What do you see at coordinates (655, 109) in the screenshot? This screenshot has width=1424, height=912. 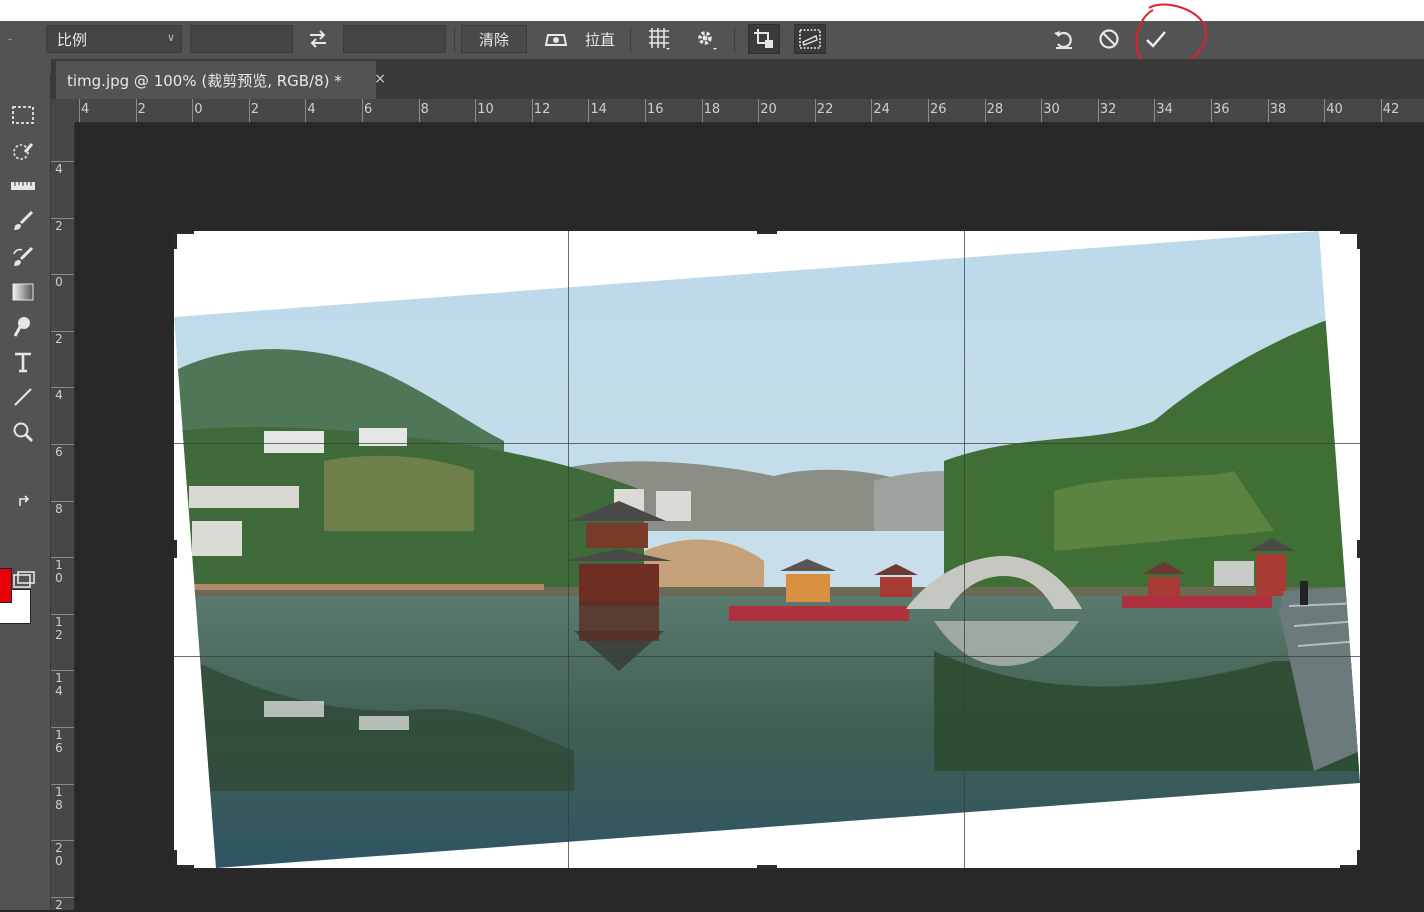 I see `ruler-tick-label: 16` at bounding box center [655, 109].